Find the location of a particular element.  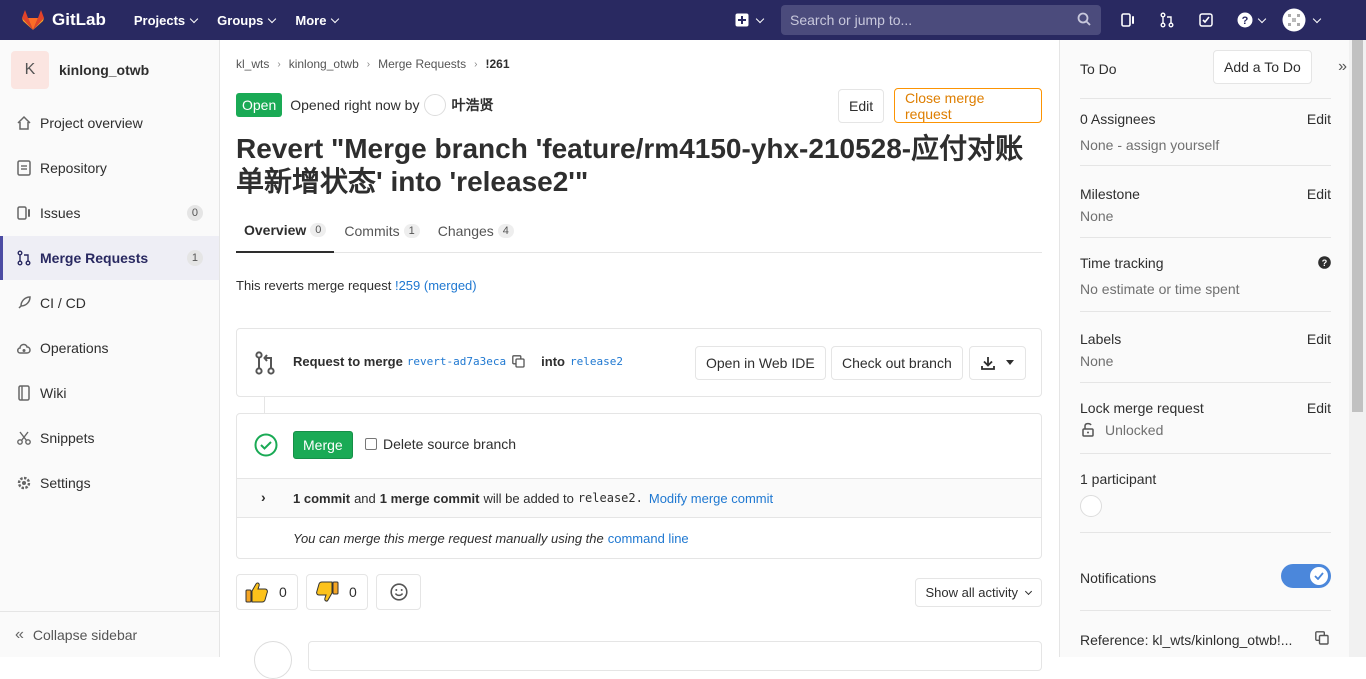

delete-source-branch-option: Delete source branch is located at coordinates (440, 444).